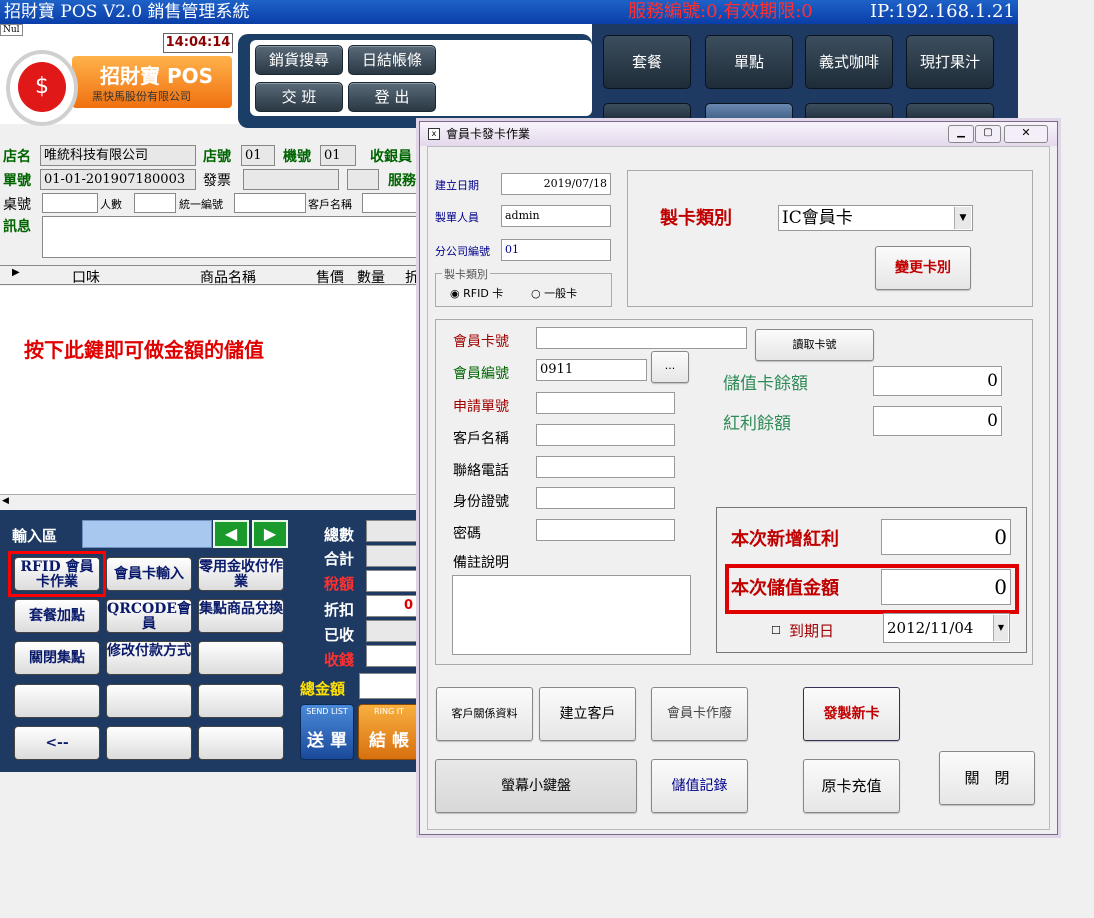 The width and height of the screenshot is (1094, 918). I want to click on issue-new-card-button: 發製新卡, so click(851, 714).